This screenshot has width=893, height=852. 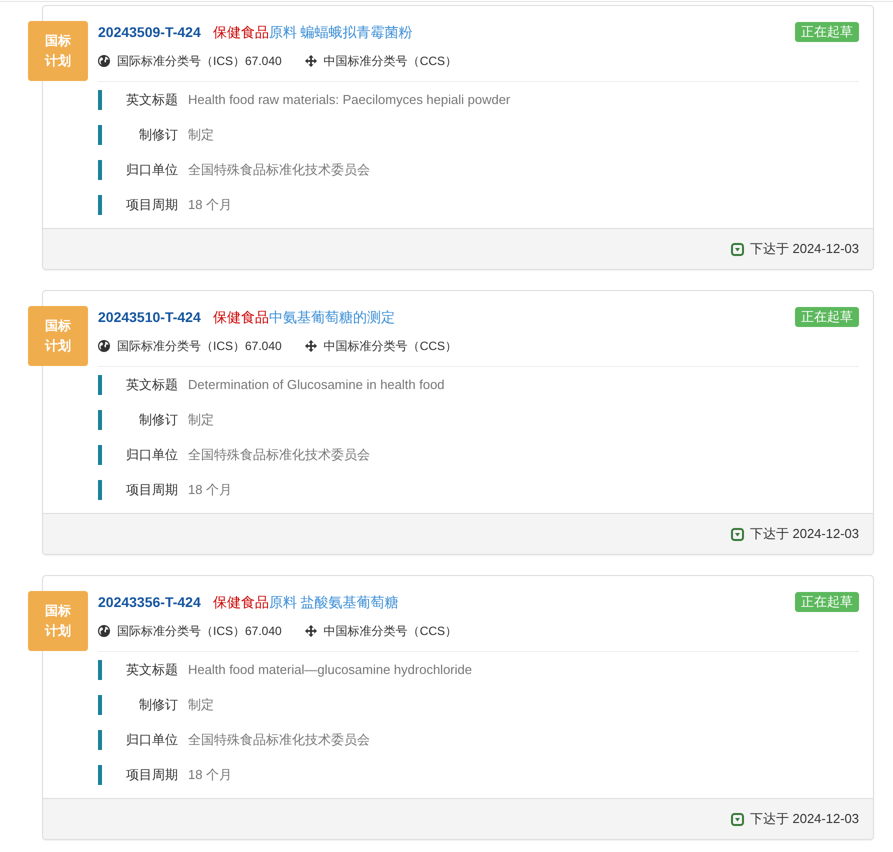 I want to click on standard-code-link: 20243510-T-424, so click(x=149, y=317).